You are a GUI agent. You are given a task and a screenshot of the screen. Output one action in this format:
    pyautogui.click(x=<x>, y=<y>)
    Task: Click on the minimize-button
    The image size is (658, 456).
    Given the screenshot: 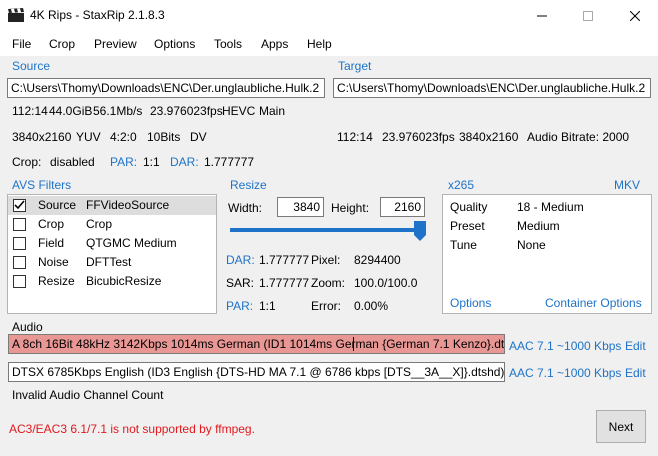 What is the action you would take?
    pyautogui.click(x=542, y=15)
    